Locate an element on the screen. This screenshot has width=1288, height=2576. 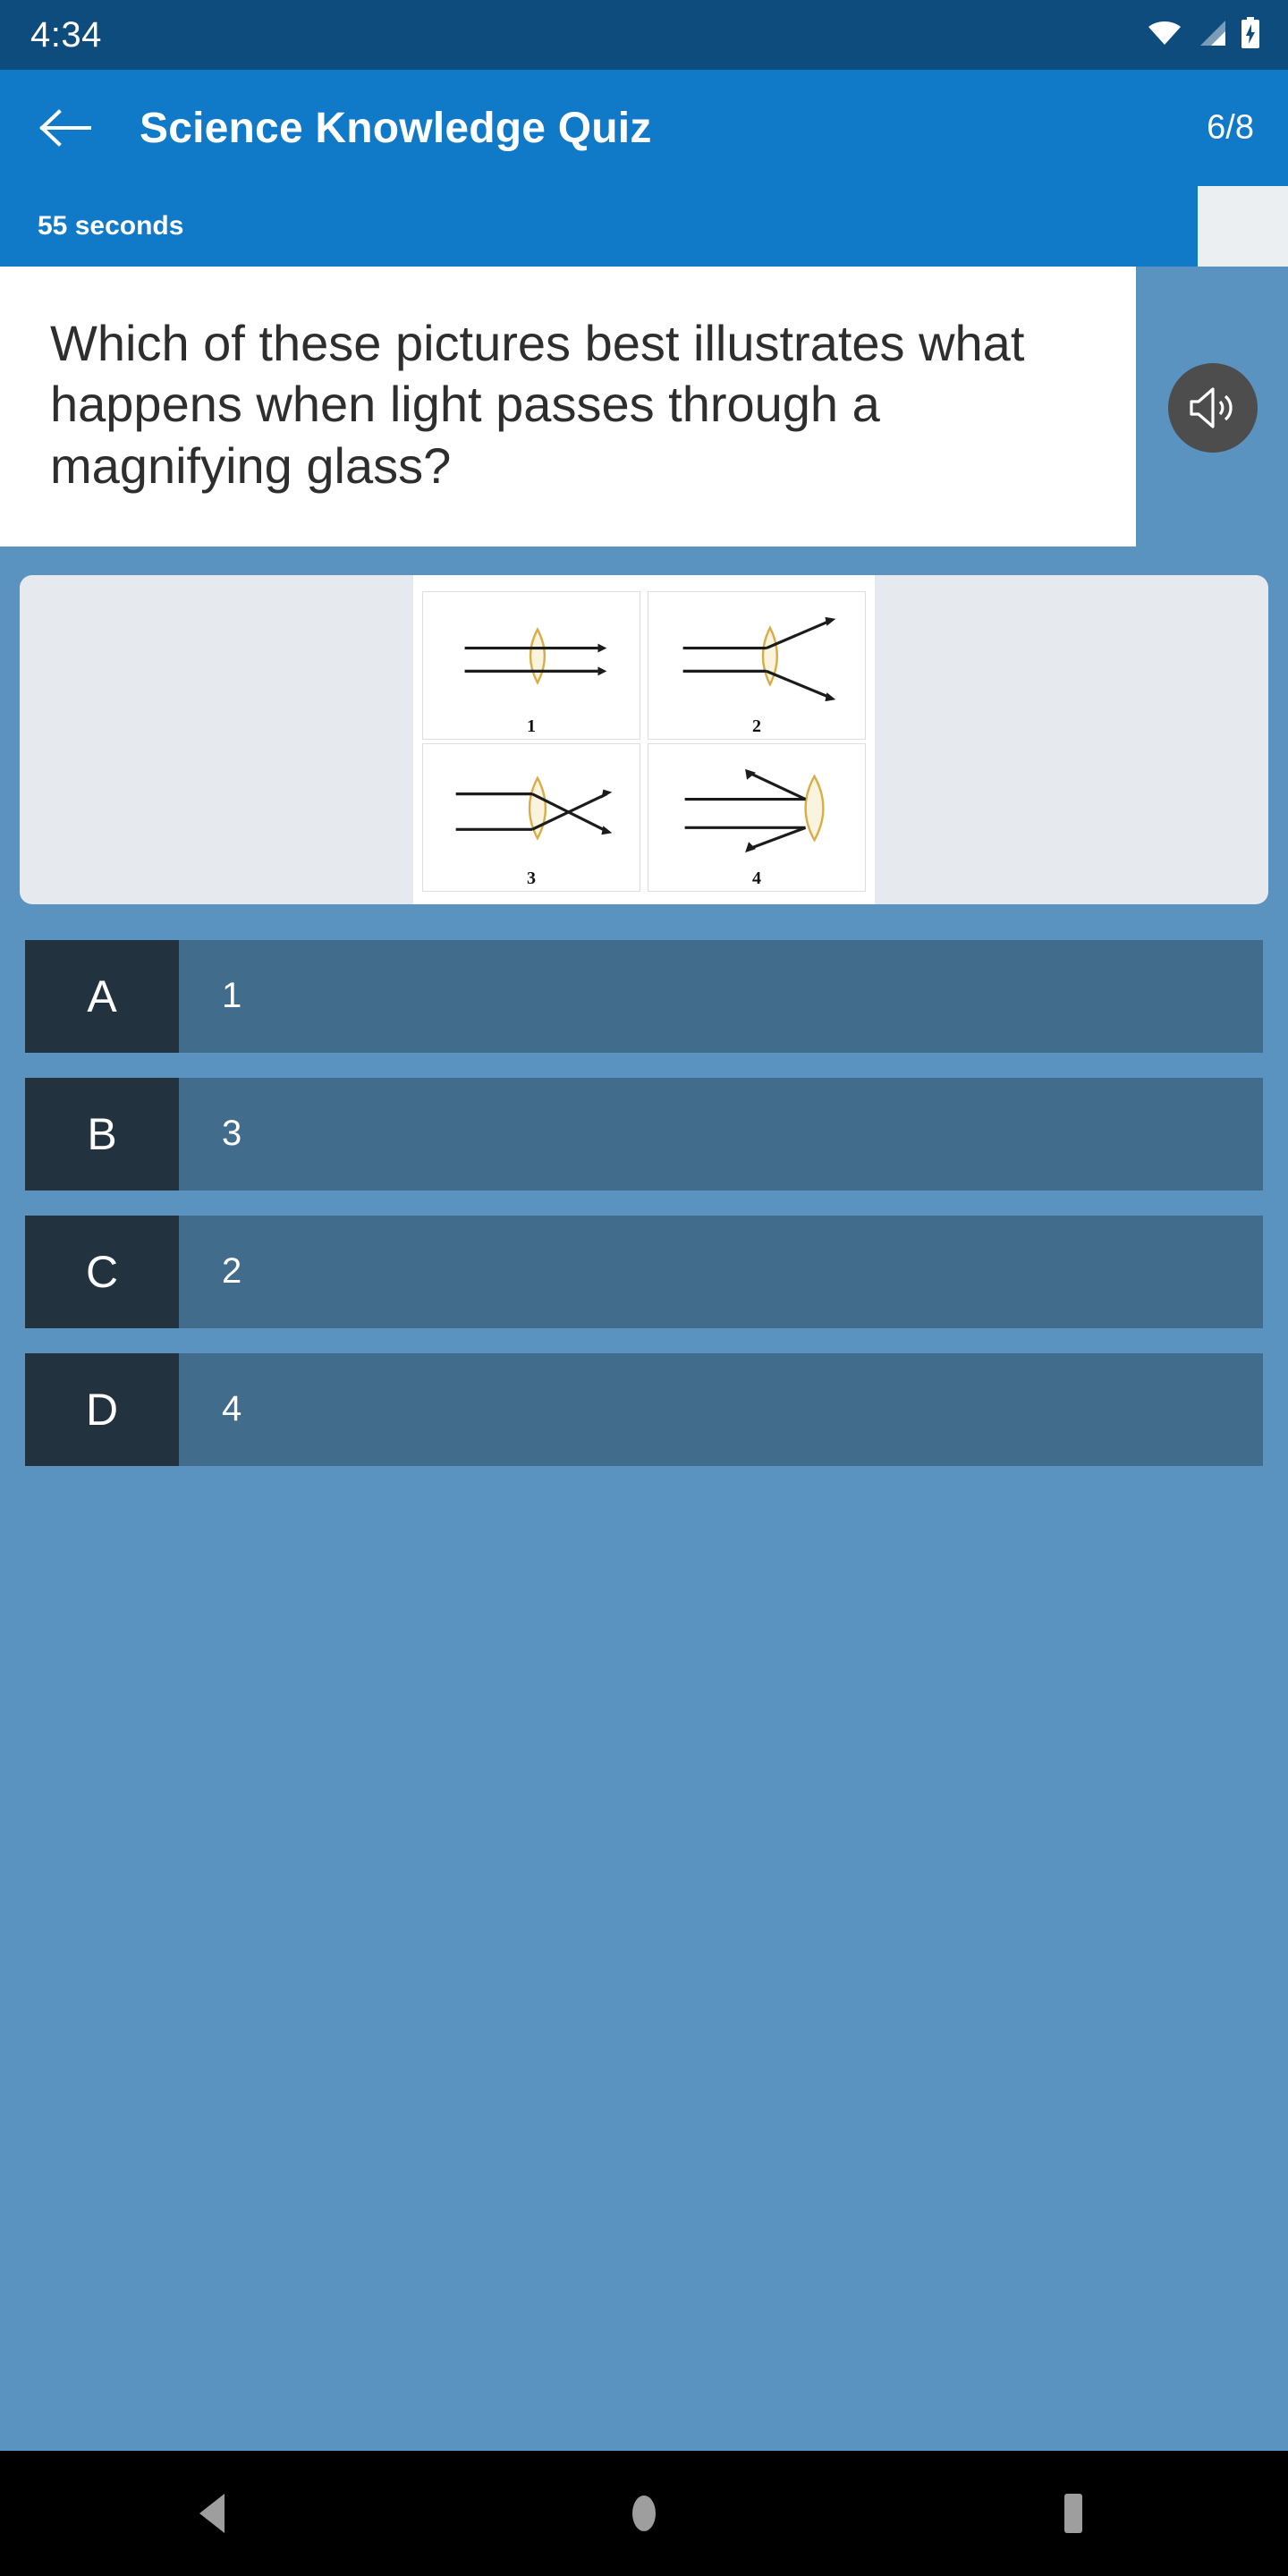
diagram-label-4: 4 is located at coordinates (756, 878).